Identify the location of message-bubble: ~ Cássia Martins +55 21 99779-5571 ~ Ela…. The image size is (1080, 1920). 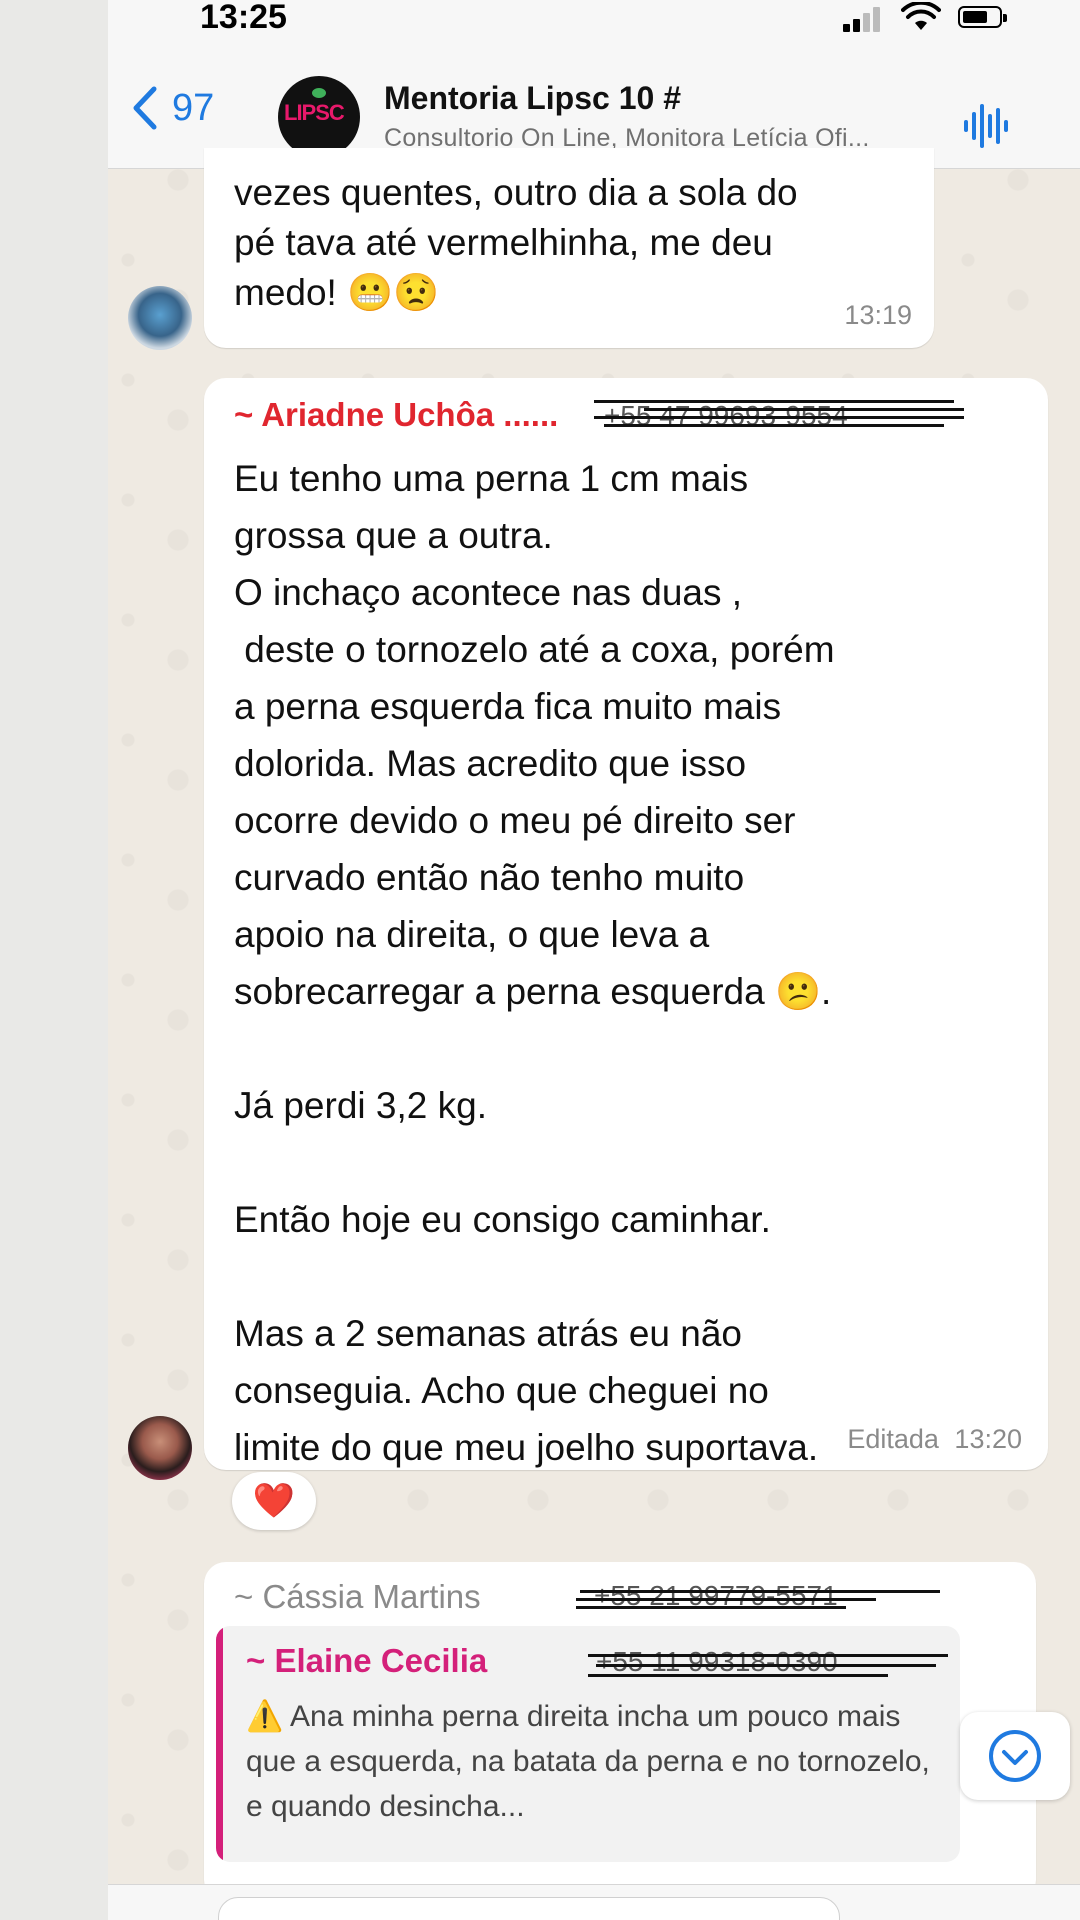
(620, 1732).